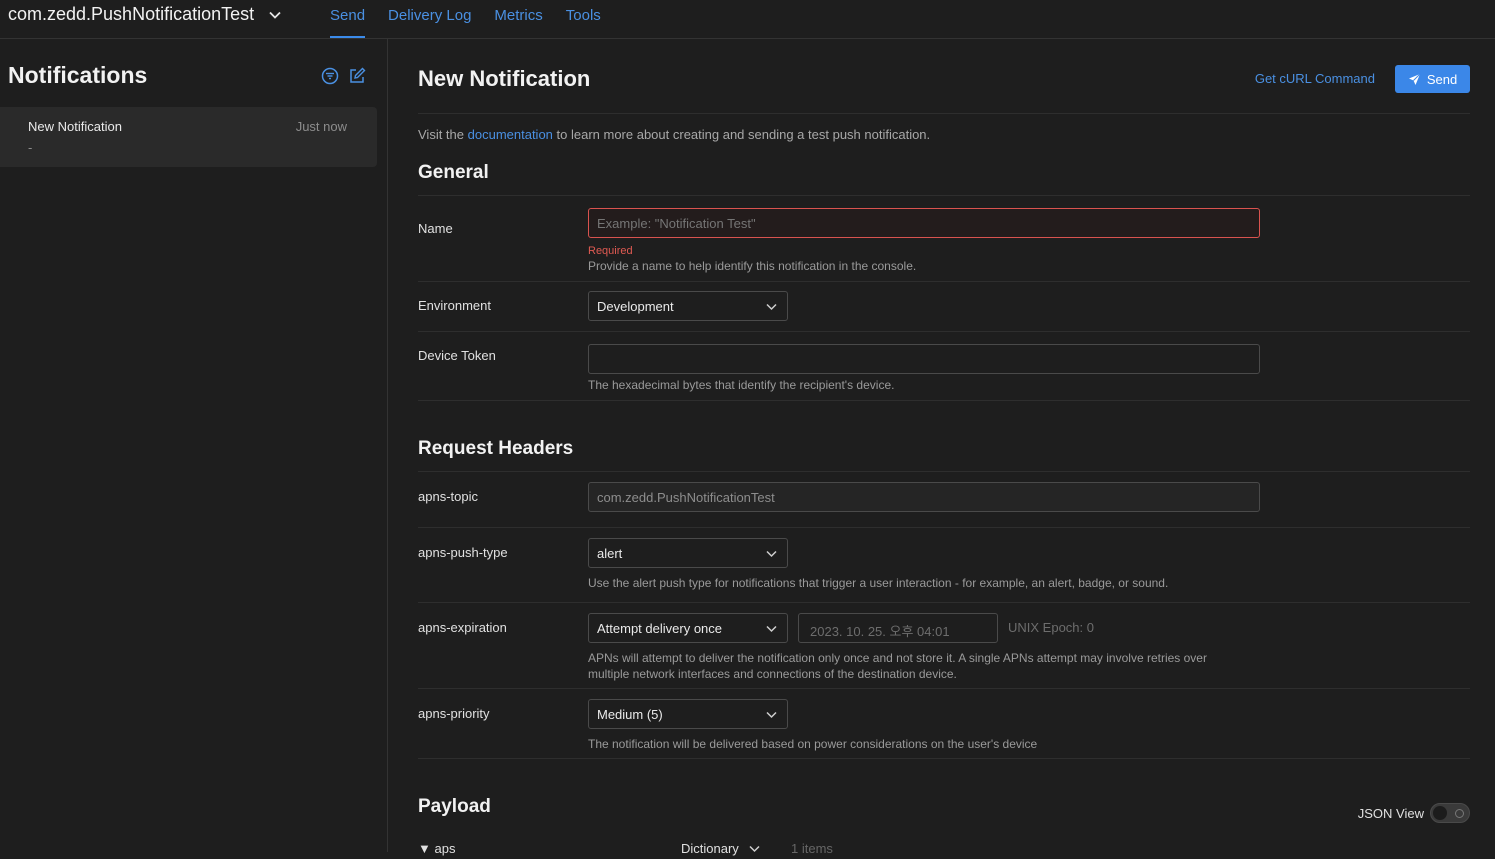 This screenshot has height=859, width=1495. Describe the element at coordinates (454, 305) in the screenshot. I see `environment-label: Environment` at that location.